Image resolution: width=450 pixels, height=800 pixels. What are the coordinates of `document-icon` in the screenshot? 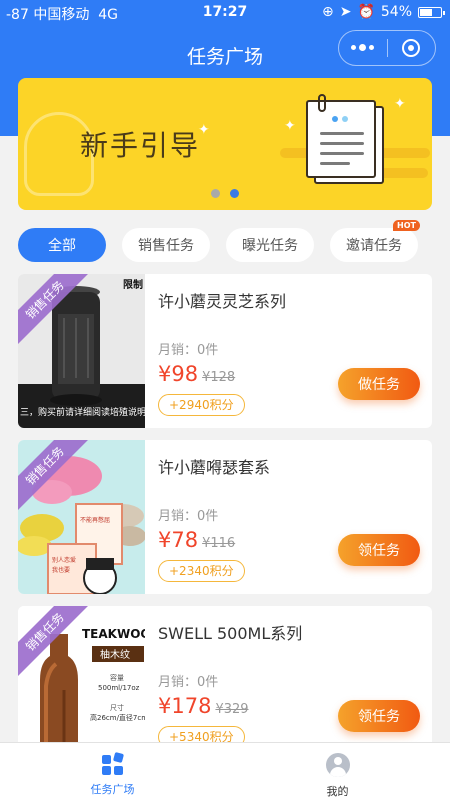 It's located at (345, 139).